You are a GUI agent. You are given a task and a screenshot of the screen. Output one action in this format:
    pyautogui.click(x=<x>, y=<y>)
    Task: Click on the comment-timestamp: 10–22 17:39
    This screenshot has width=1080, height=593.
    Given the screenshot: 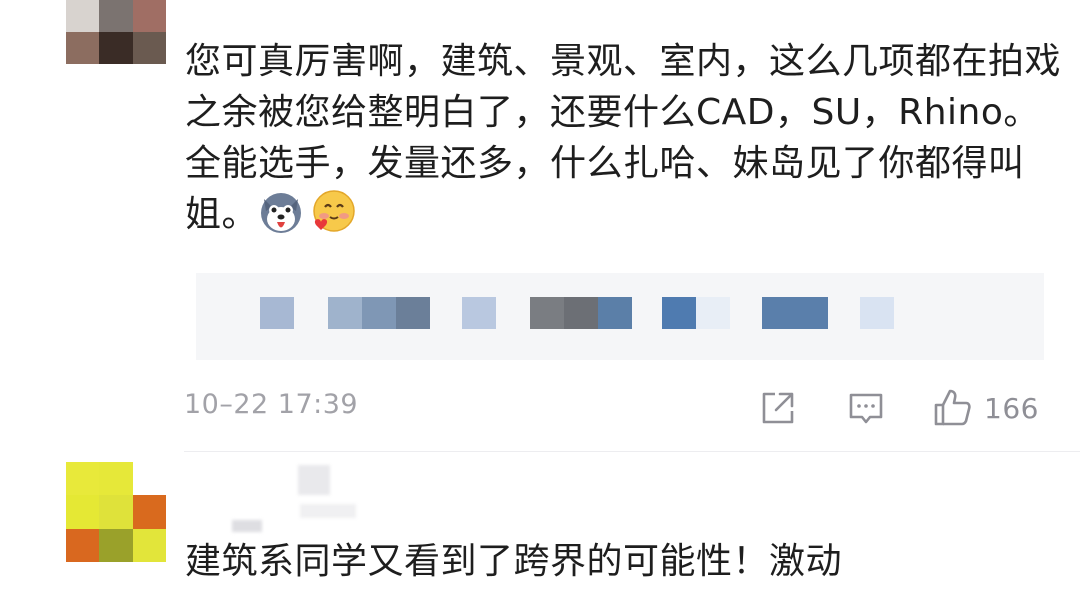 What is the action you would take?
    pyautogui.click(x=271, y=404)
    